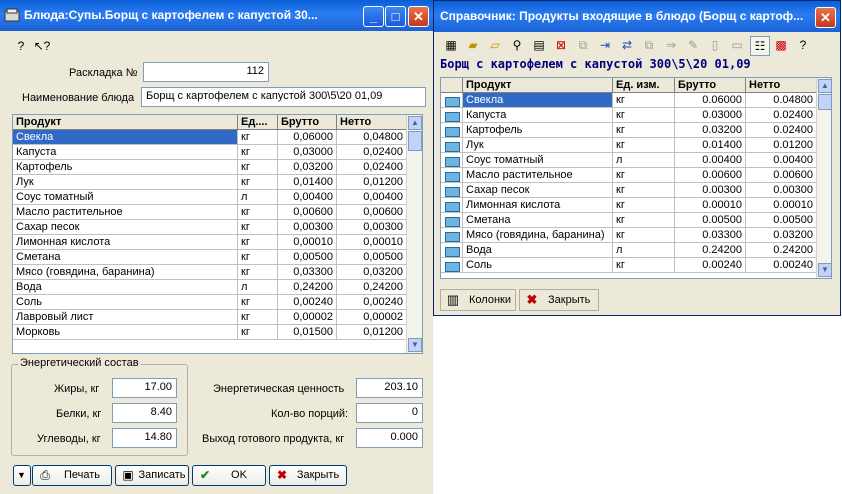 This screenshot has width=842, height=494. I want to click on table-row: Свекла кг 0.06000 0.04800, so click(629, 100).